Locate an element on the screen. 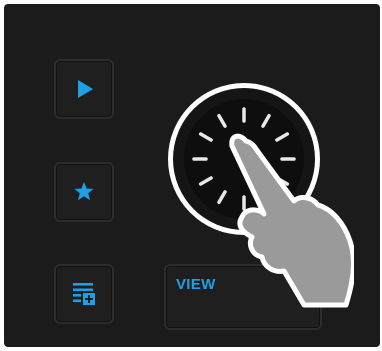 Image resolution: width=382 pixels, height=351 pixels. play-button is located at coordinates (84, 89).